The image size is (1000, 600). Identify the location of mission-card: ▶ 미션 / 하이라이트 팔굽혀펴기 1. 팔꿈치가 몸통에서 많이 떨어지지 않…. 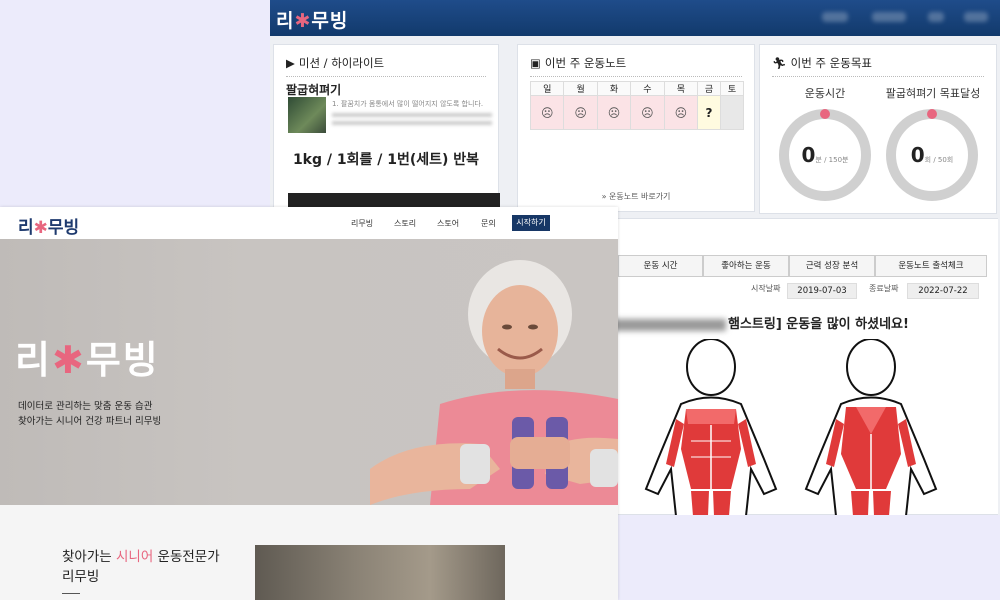
(386, 128).